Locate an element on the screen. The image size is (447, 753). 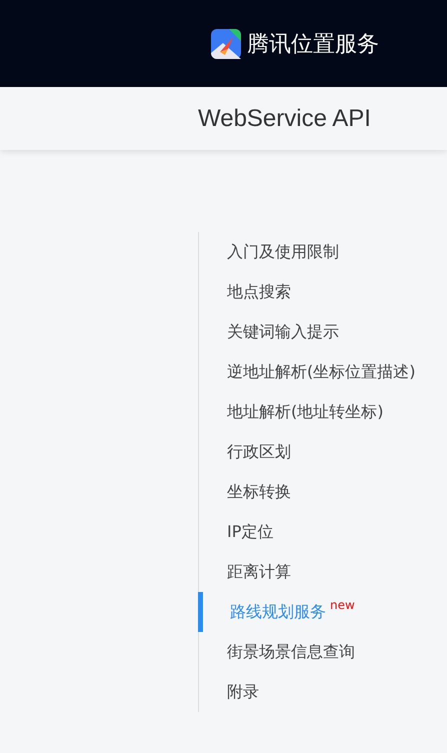
nav-item: 地点搜索 is located at coordinates (323, 292).